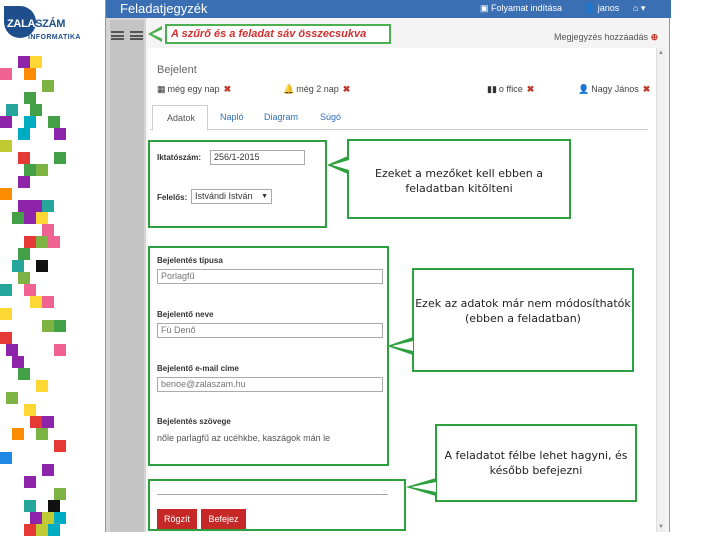 The width and height of the screenshot is (720, 540). What do you see at coordinates (661, 53) in the screenshot?
I see `scroll-up-icon: ▲` at bounding box center [661, 53].